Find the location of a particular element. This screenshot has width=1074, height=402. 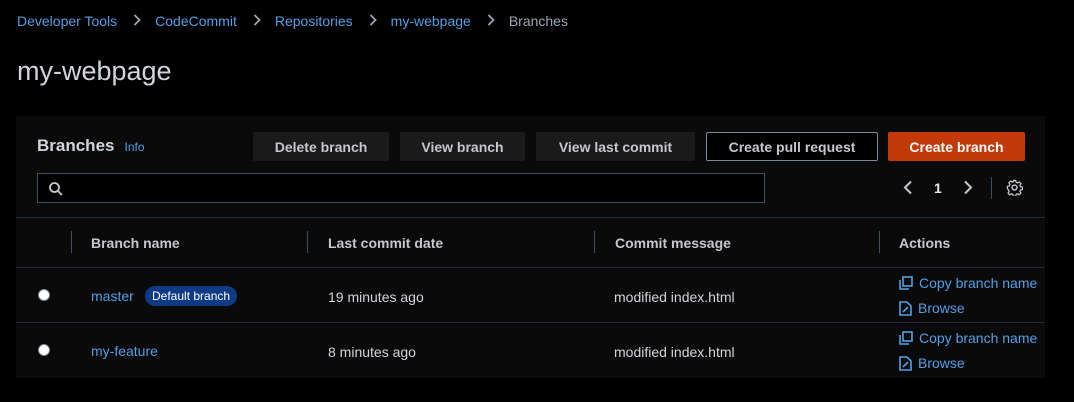

header-actions: Actions is located at coordinates (925, 243).